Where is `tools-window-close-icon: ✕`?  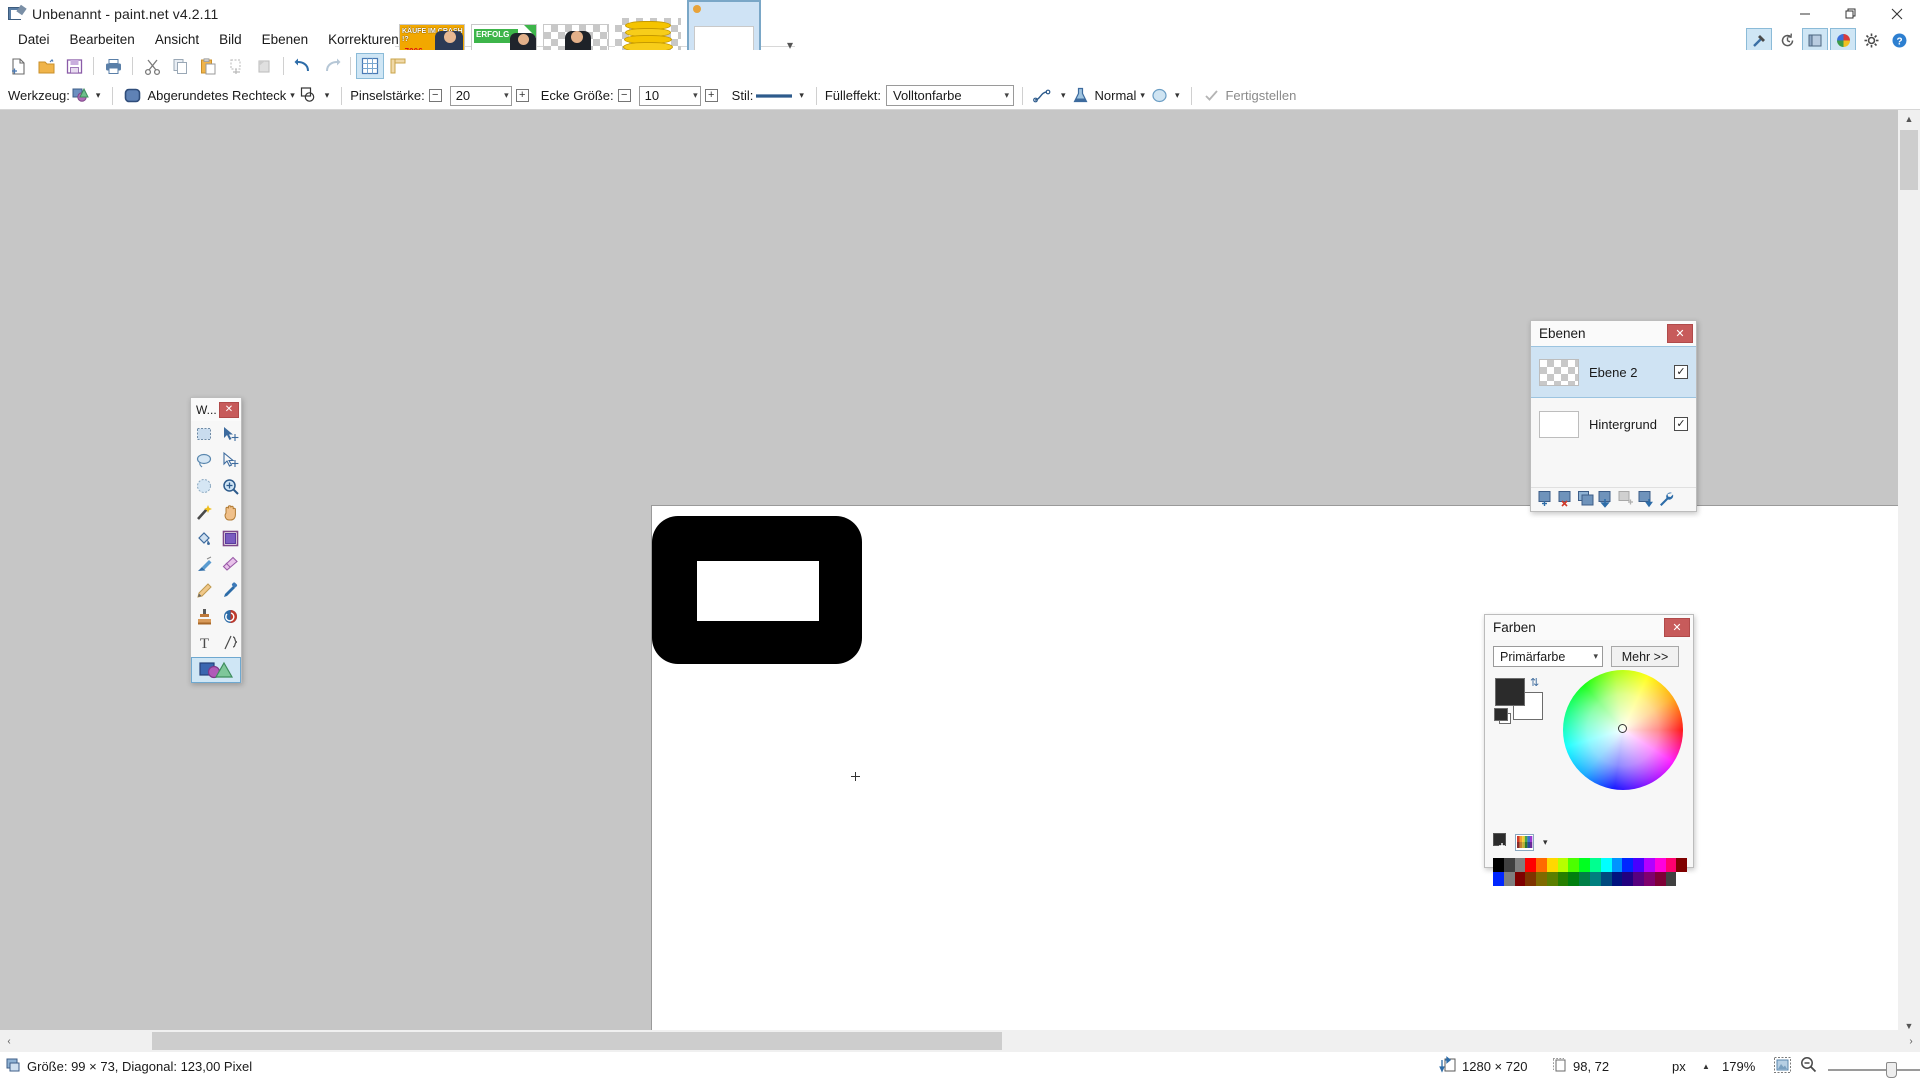 tools-window-close-icon: ✕ is located at coordinates (229, 409).